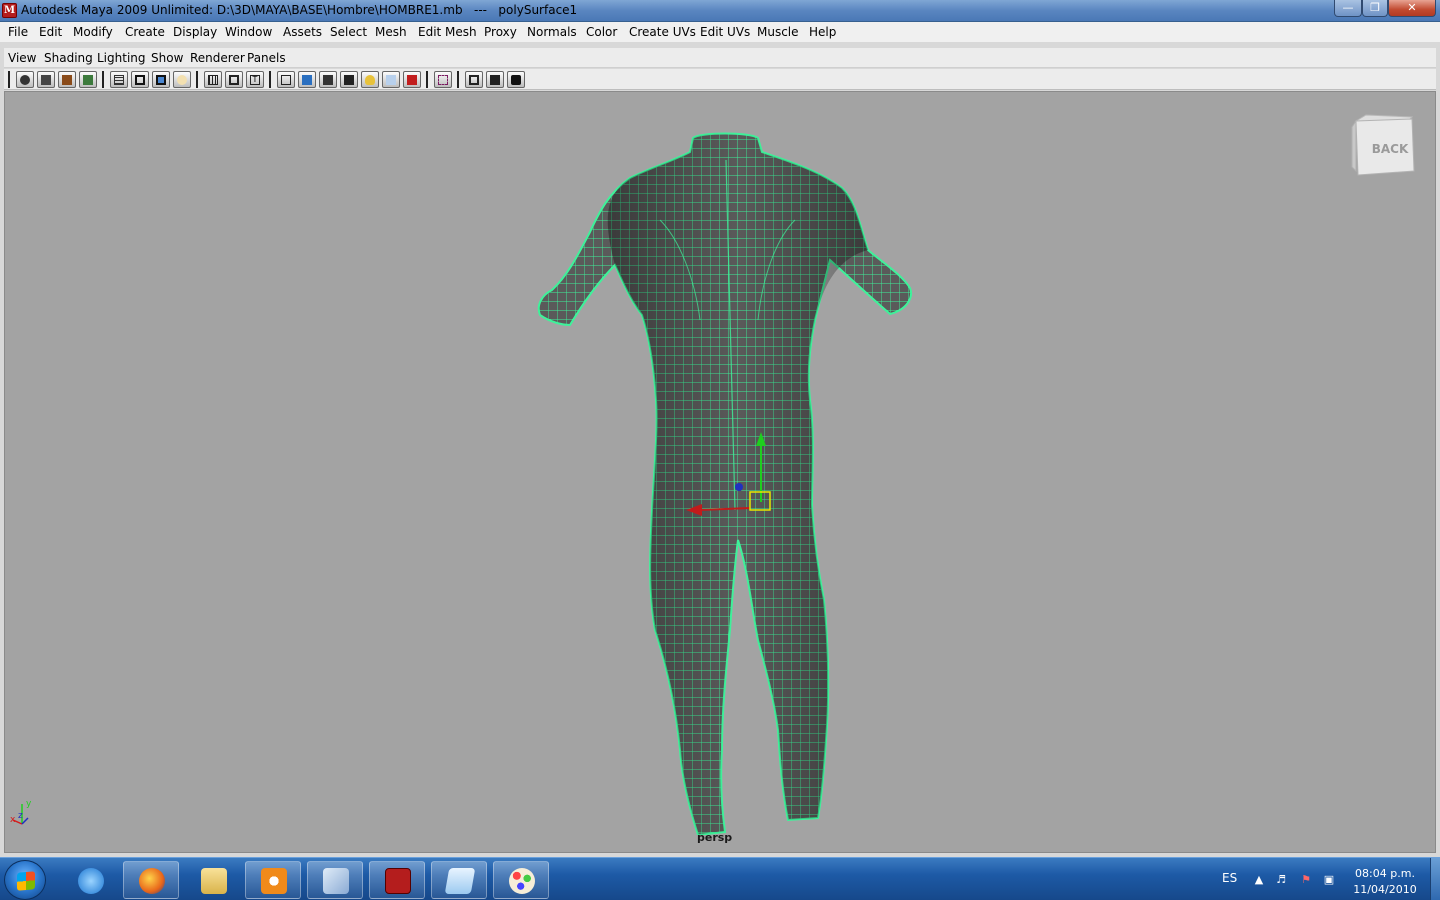 This screenshot has height=900, width=1440. Describe the element at coordinates (447, 32) in the screenshot. I see `menu-edit-mesh: Edit Mesh` at that location.